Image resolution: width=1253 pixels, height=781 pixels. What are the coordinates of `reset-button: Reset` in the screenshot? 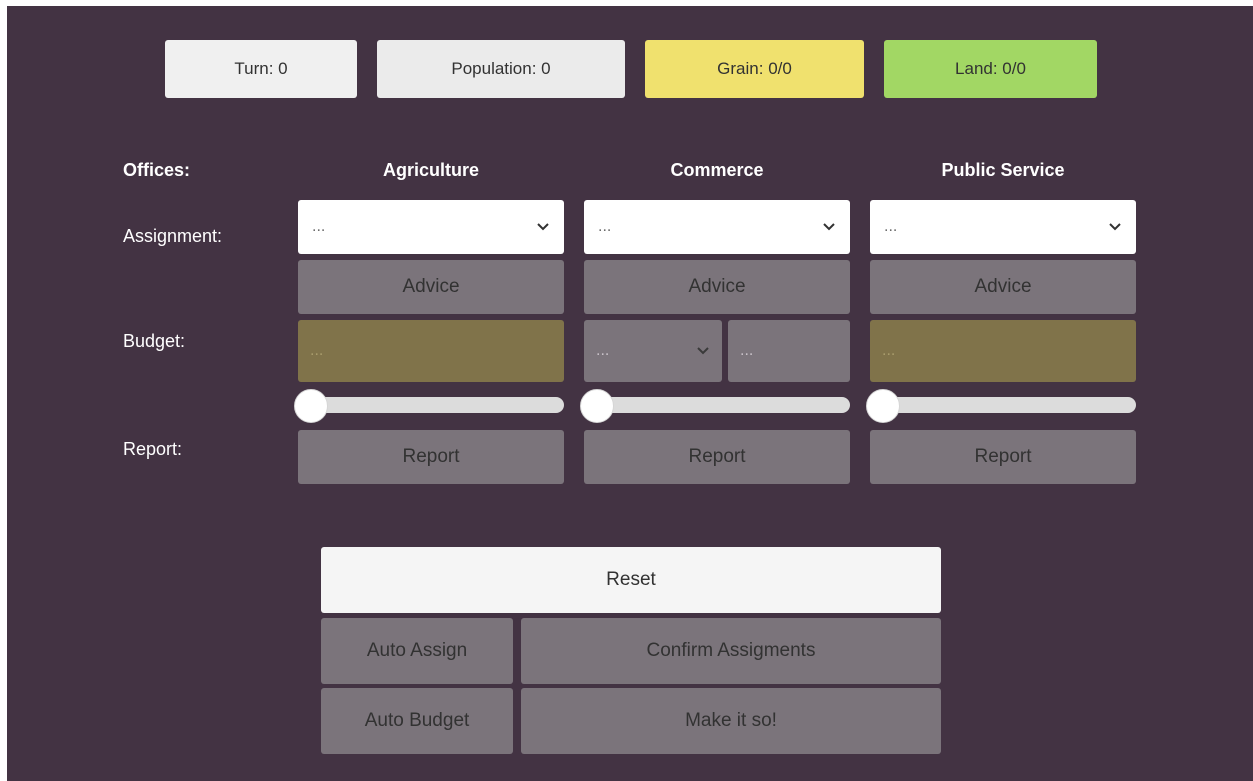 It's located at (631, 580).